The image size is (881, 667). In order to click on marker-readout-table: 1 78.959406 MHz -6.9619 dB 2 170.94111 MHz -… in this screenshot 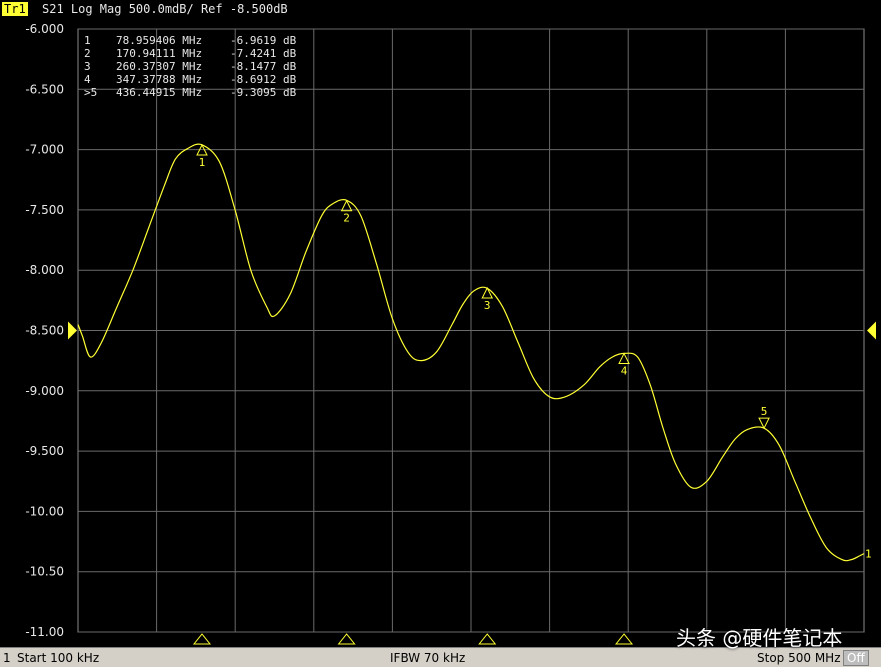, I will do `click(190, 66)`.